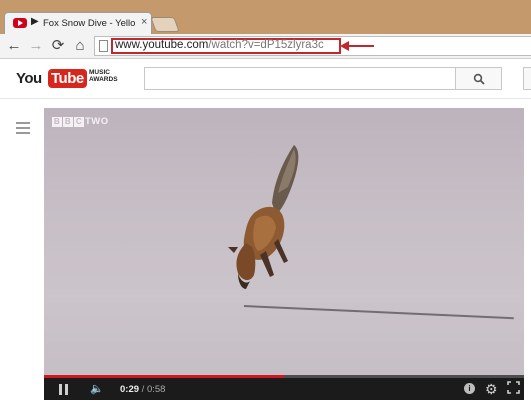 The width and height of the screenshot is (531, 404). I want to click on address-bar: www.youtube.com/watch?v=dP15zlyra3c, so click(312, 46).